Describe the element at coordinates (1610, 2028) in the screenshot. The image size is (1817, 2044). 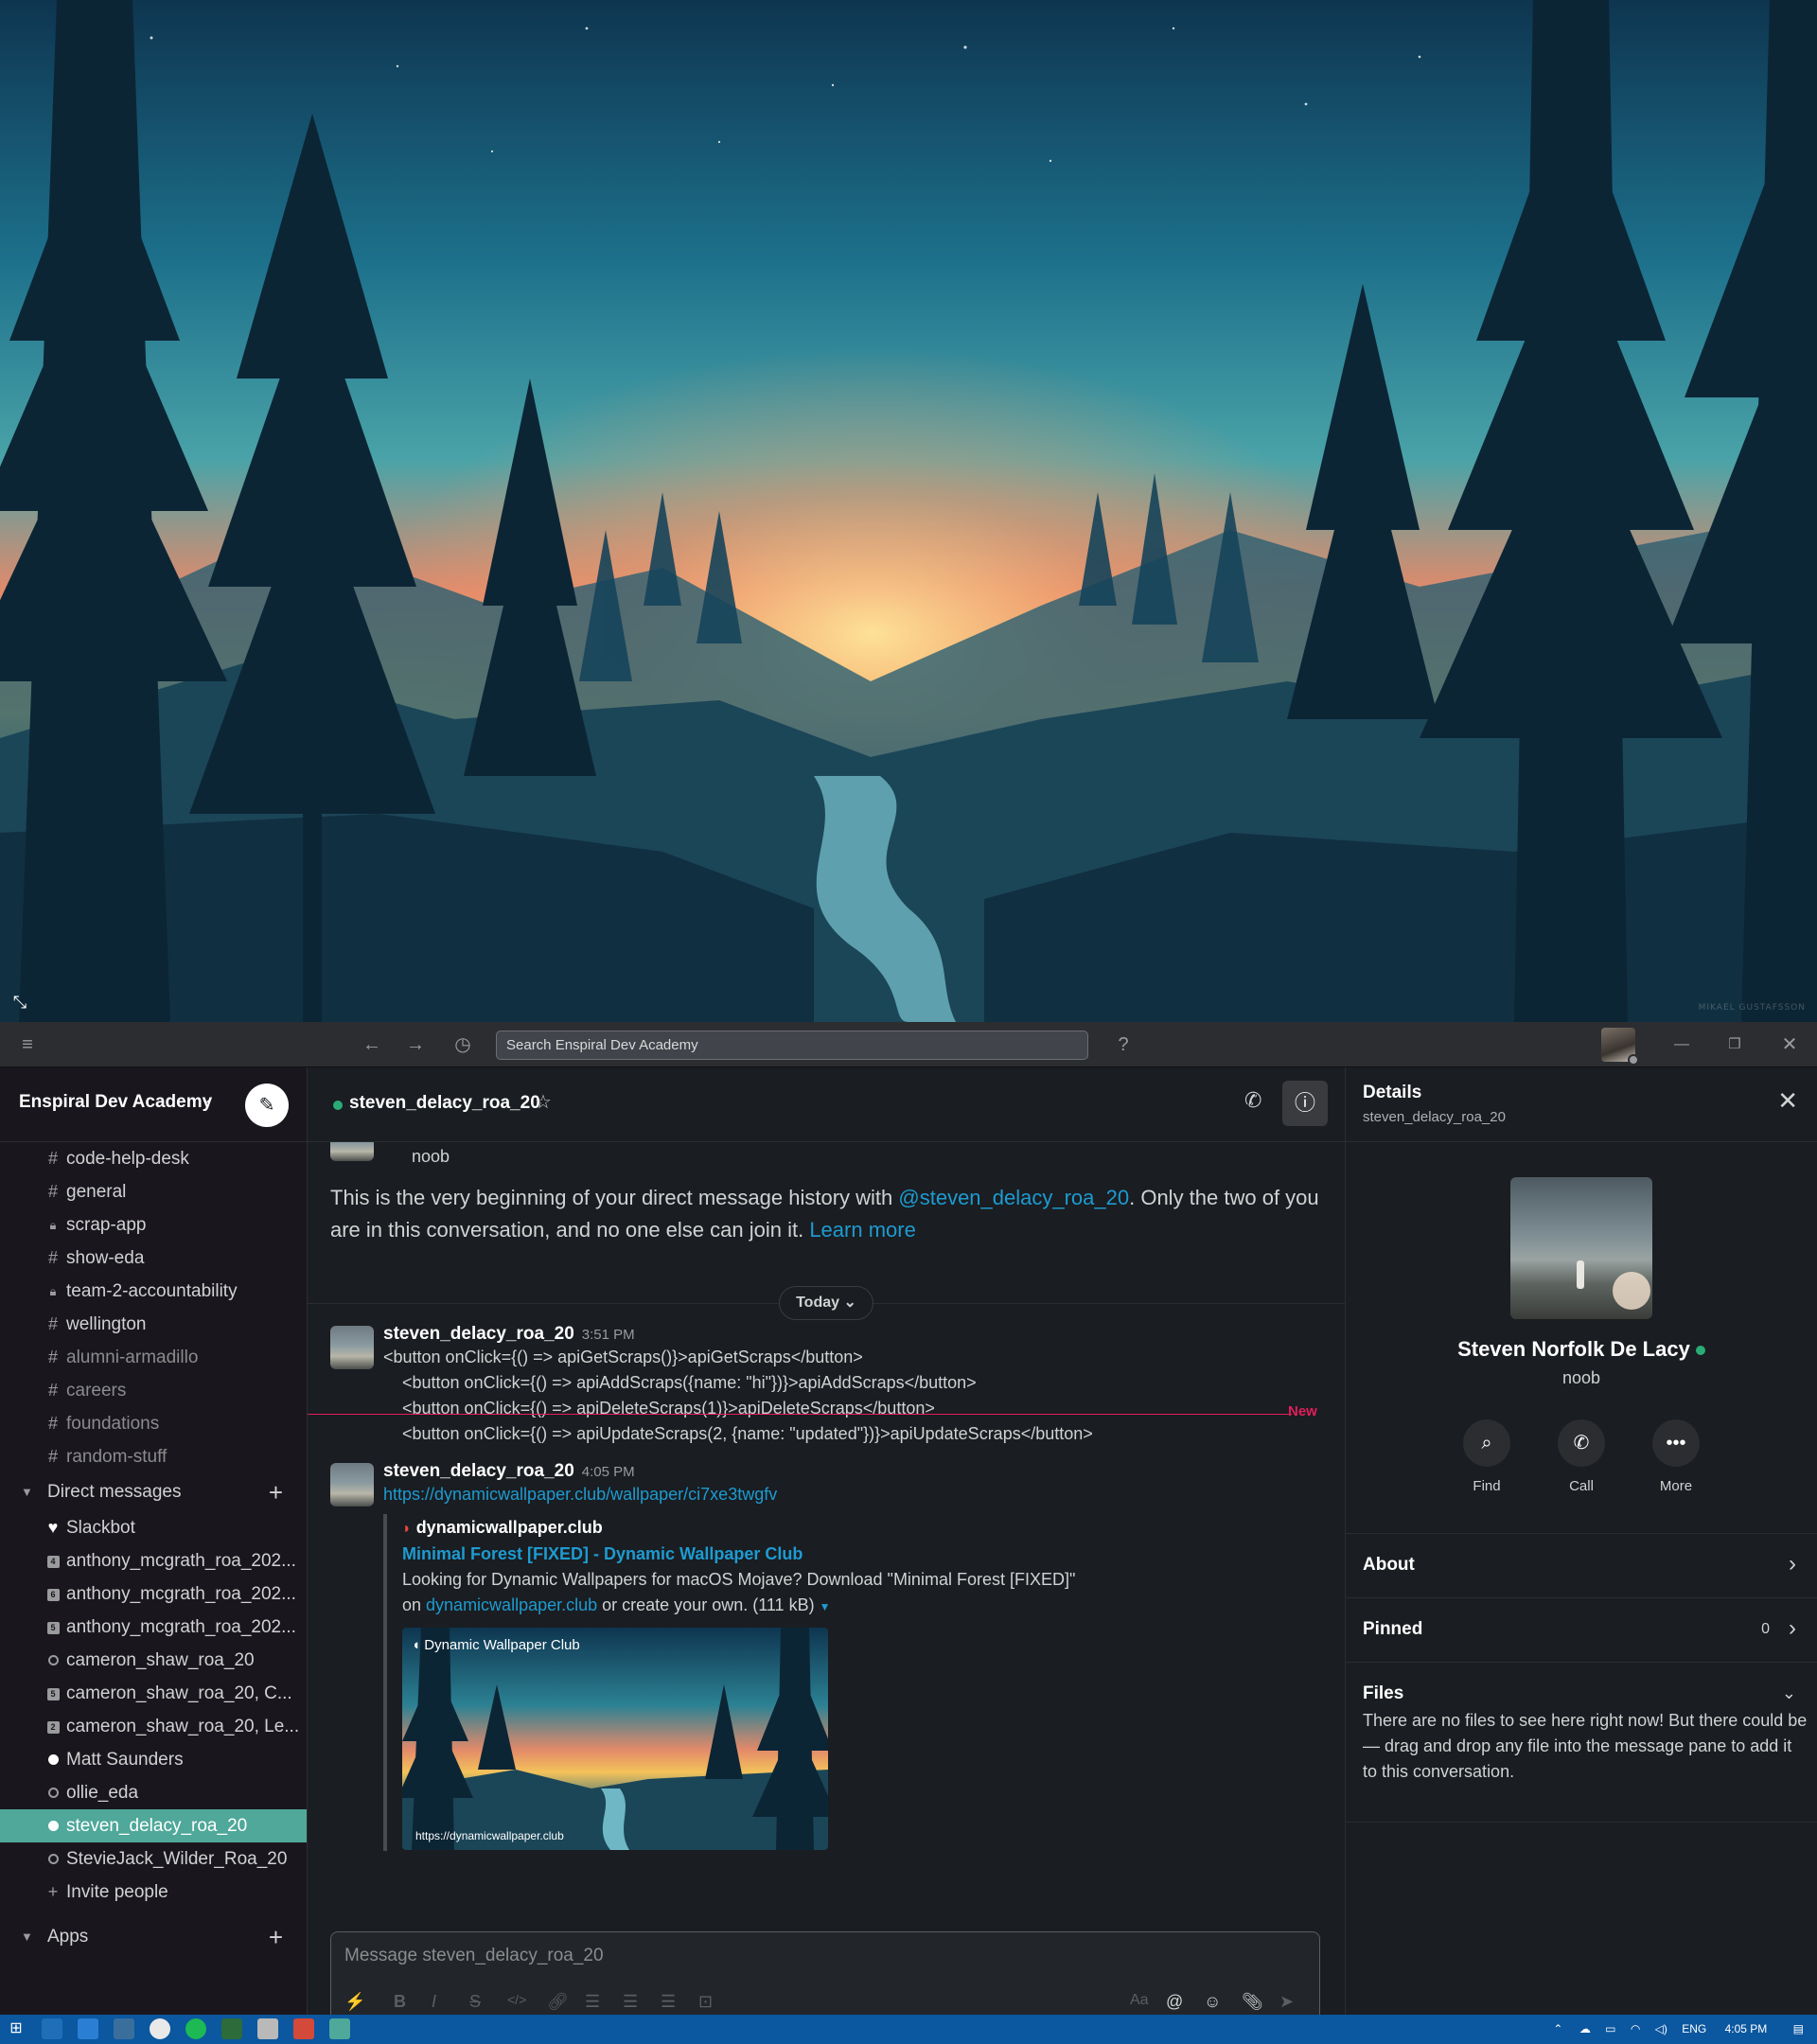
I see `battery-icon: ▭` at that location.